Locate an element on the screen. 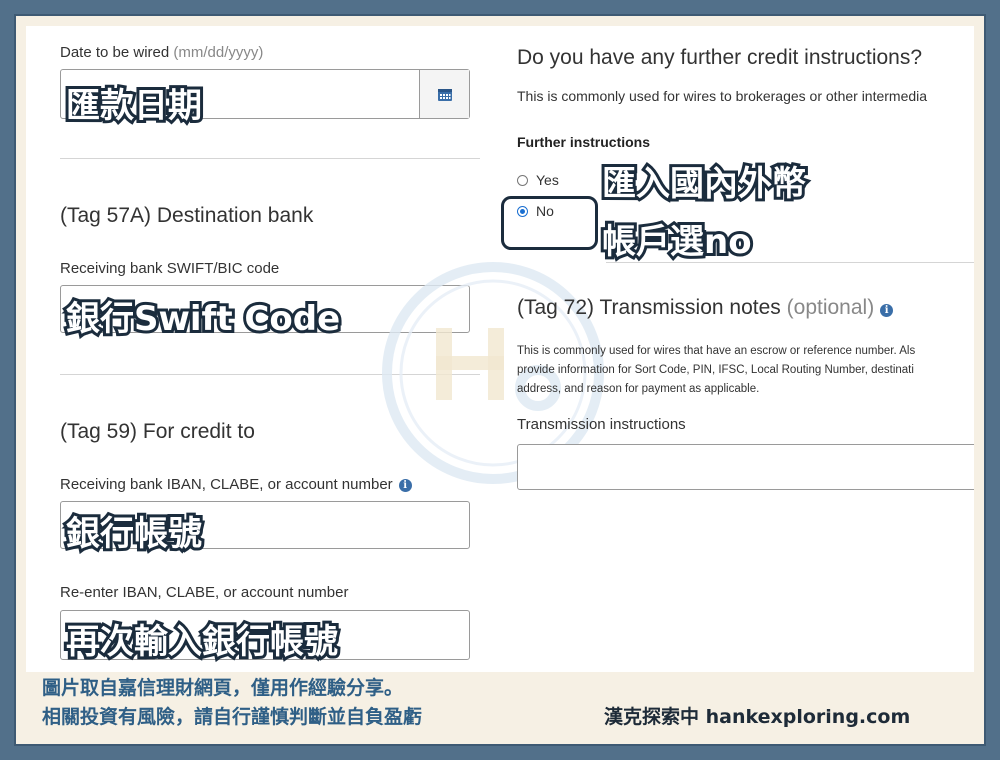 The width and height of the screenshot is (1000, 760). swift-label: Receiving bank SWIFT/BIC code is located at coordinates (170, 268).